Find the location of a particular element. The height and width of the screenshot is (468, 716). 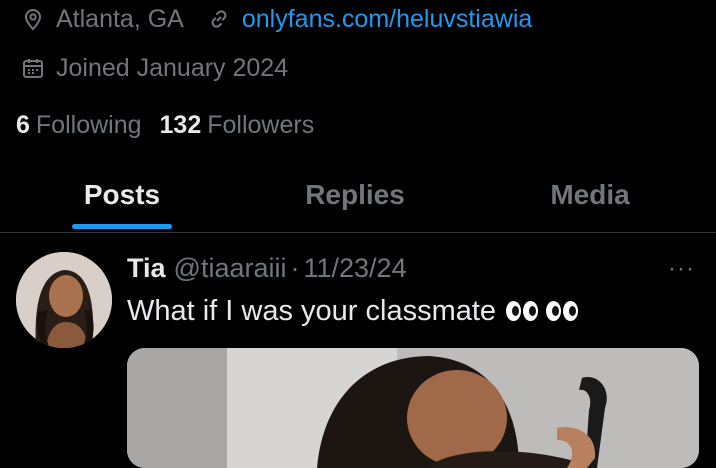

tab-replies: Replies is located at coordinates (355, 195).